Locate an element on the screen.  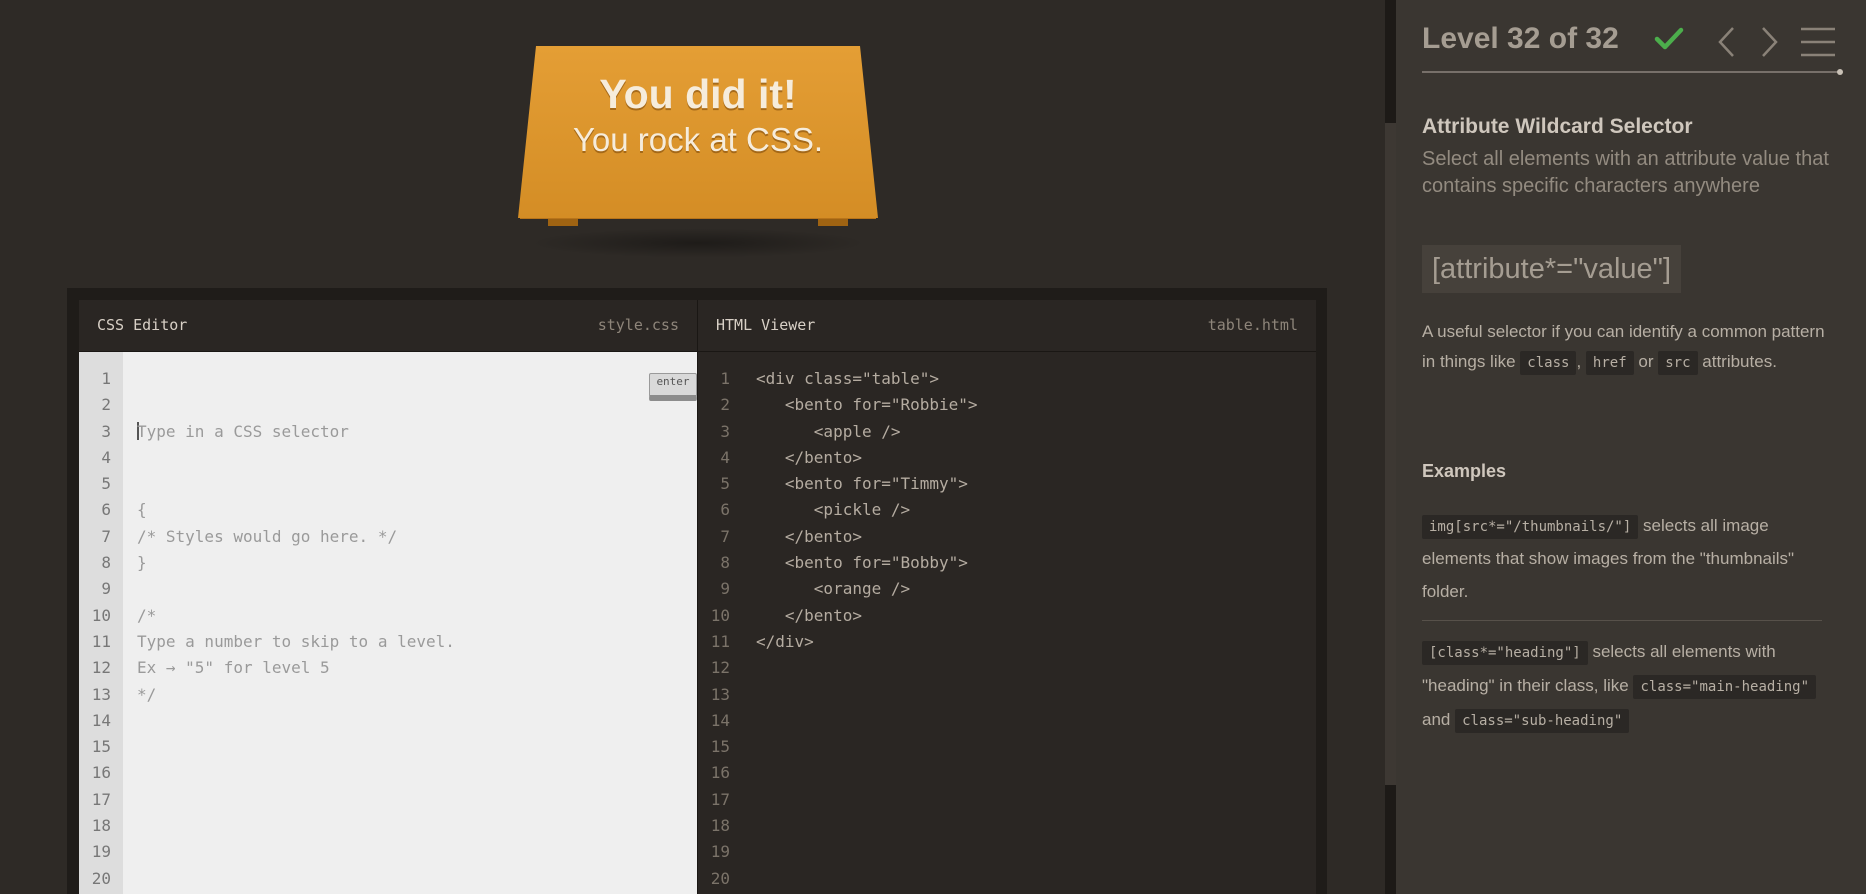
line-number: 6 is located at coordinates (106, 510).